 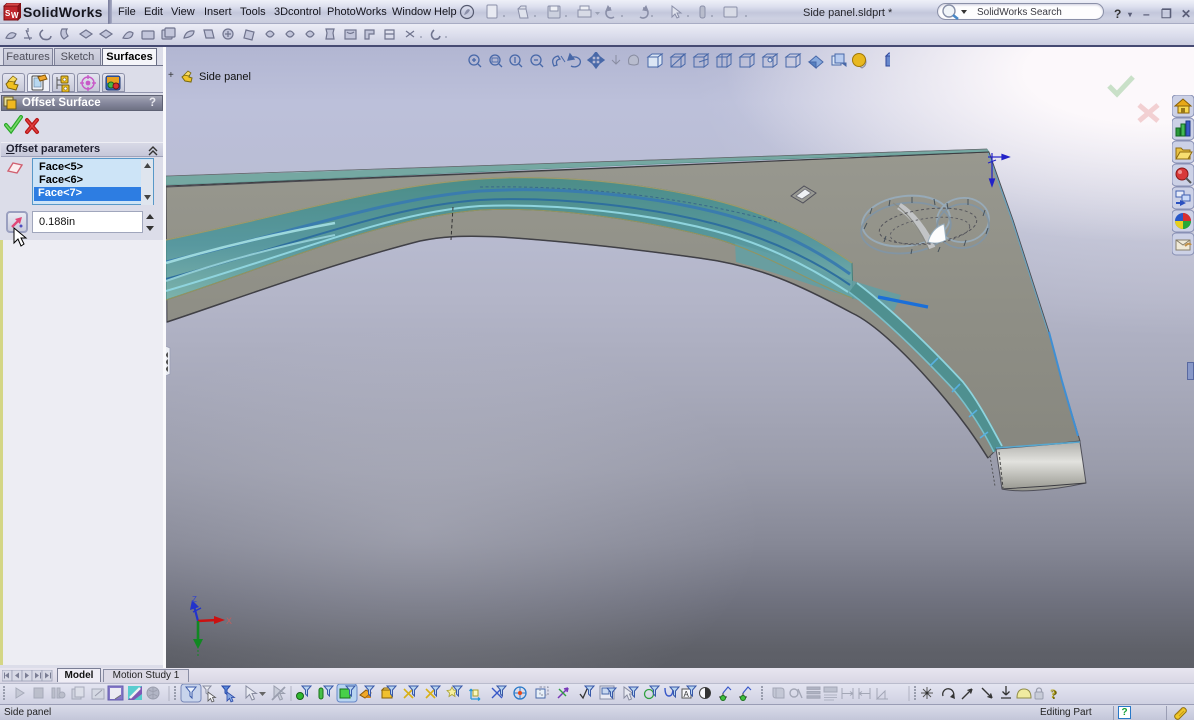 I want to click on svg-text: X, so click(x=229, y=621).